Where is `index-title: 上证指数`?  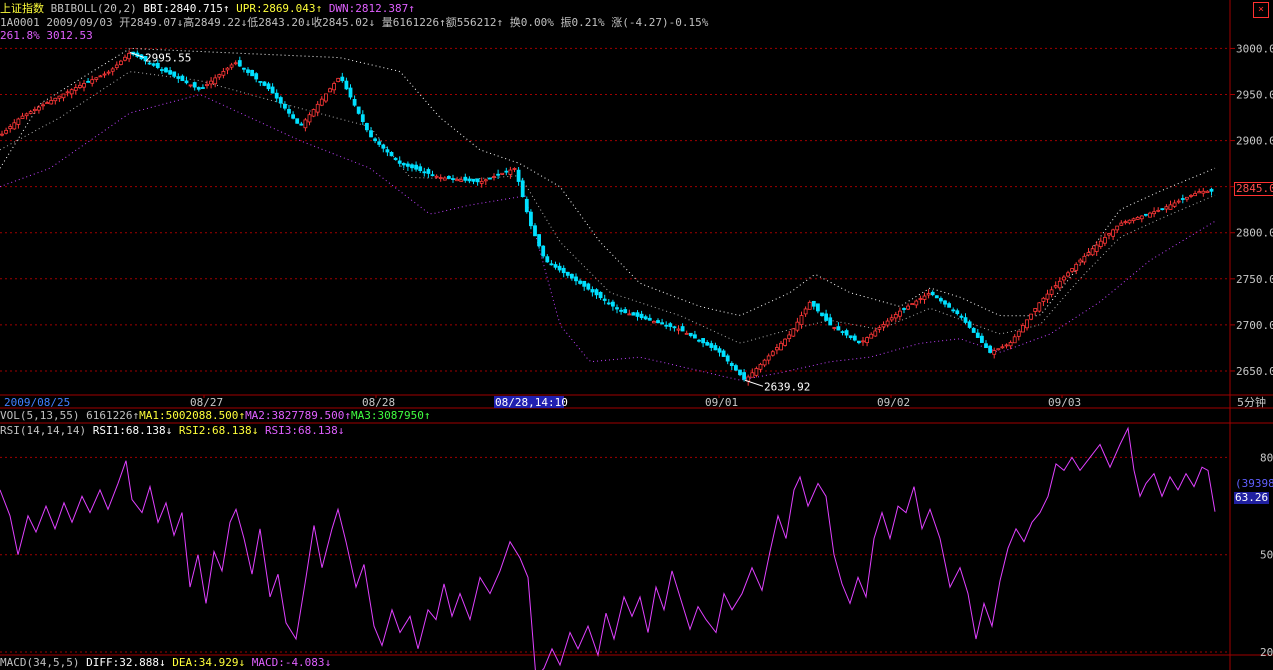 index-title: 上证指数 is located at coordinates (22, 8).